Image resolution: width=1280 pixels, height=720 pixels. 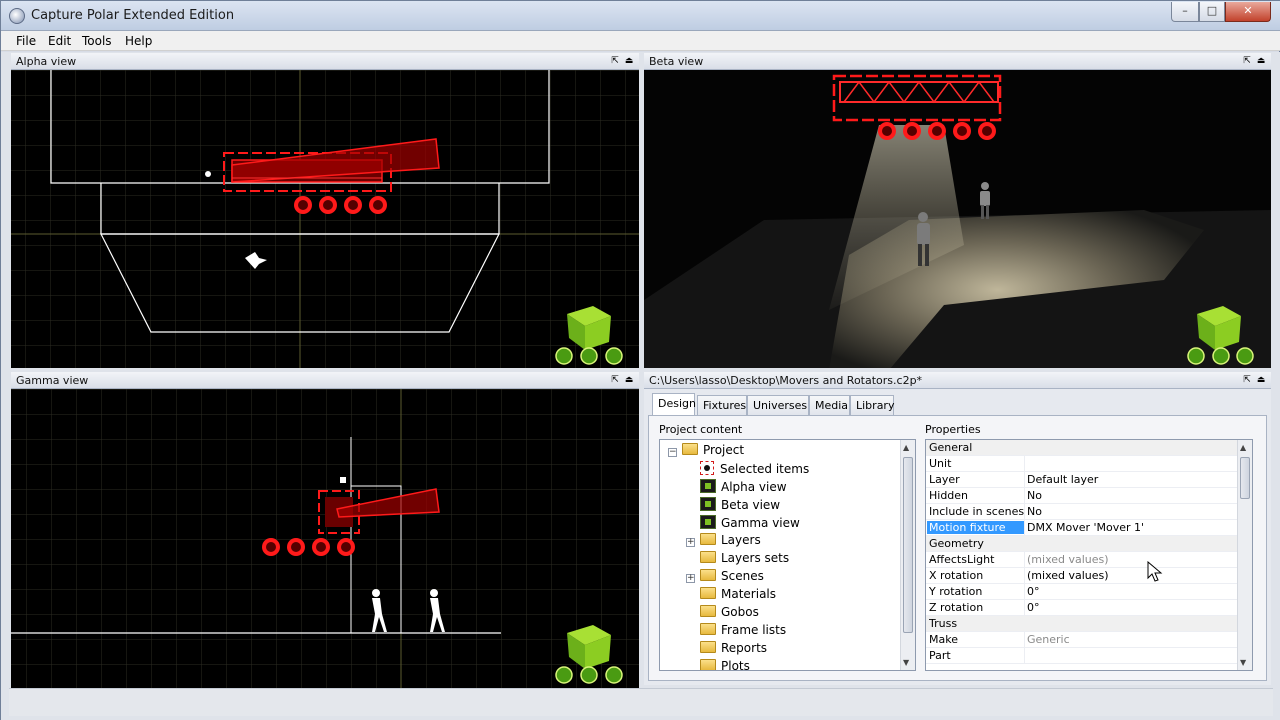 What do you see at coordinates (97, 41) in the screenshot?
I see `menu-tools: Tools` at bounding box center [97, 41].